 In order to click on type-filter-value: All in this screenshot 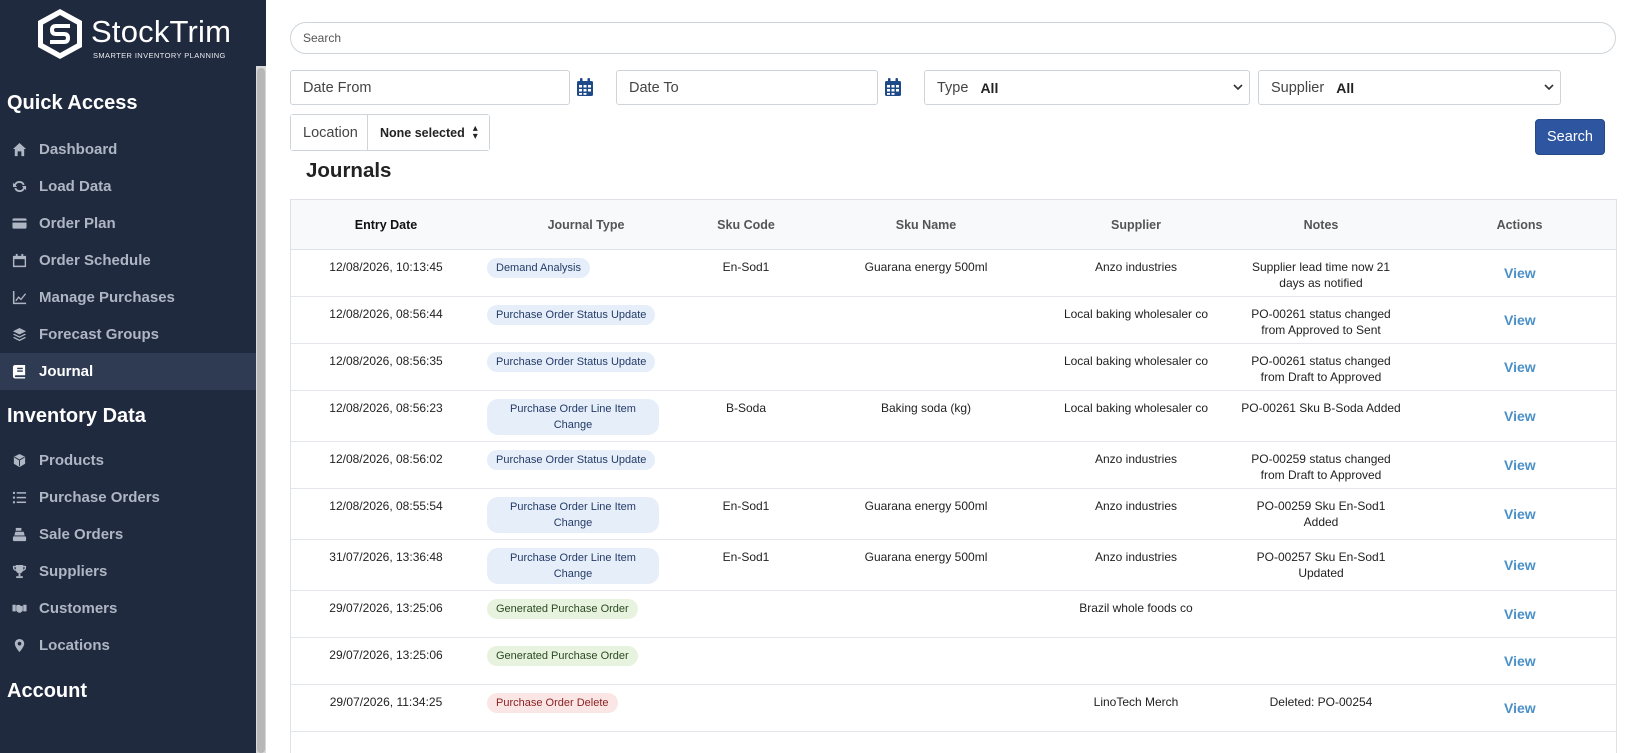, I will do `click(1103, 88)`.